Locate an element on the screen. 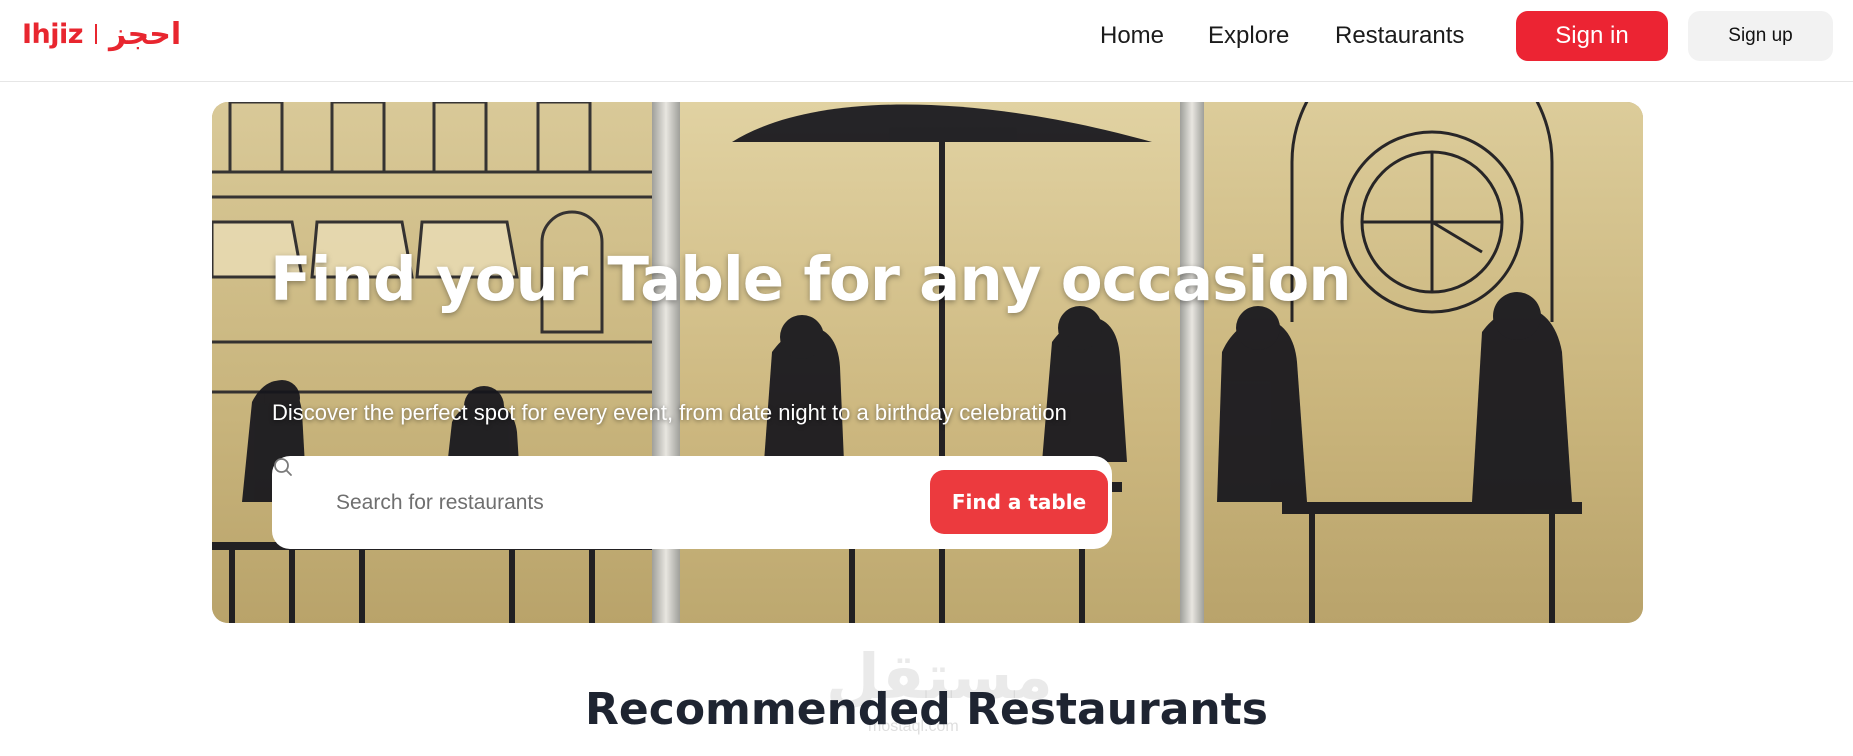 Image resolution: width=1853 pixels, height=756 pixels. search-icon is located at coordinates (283, 467).